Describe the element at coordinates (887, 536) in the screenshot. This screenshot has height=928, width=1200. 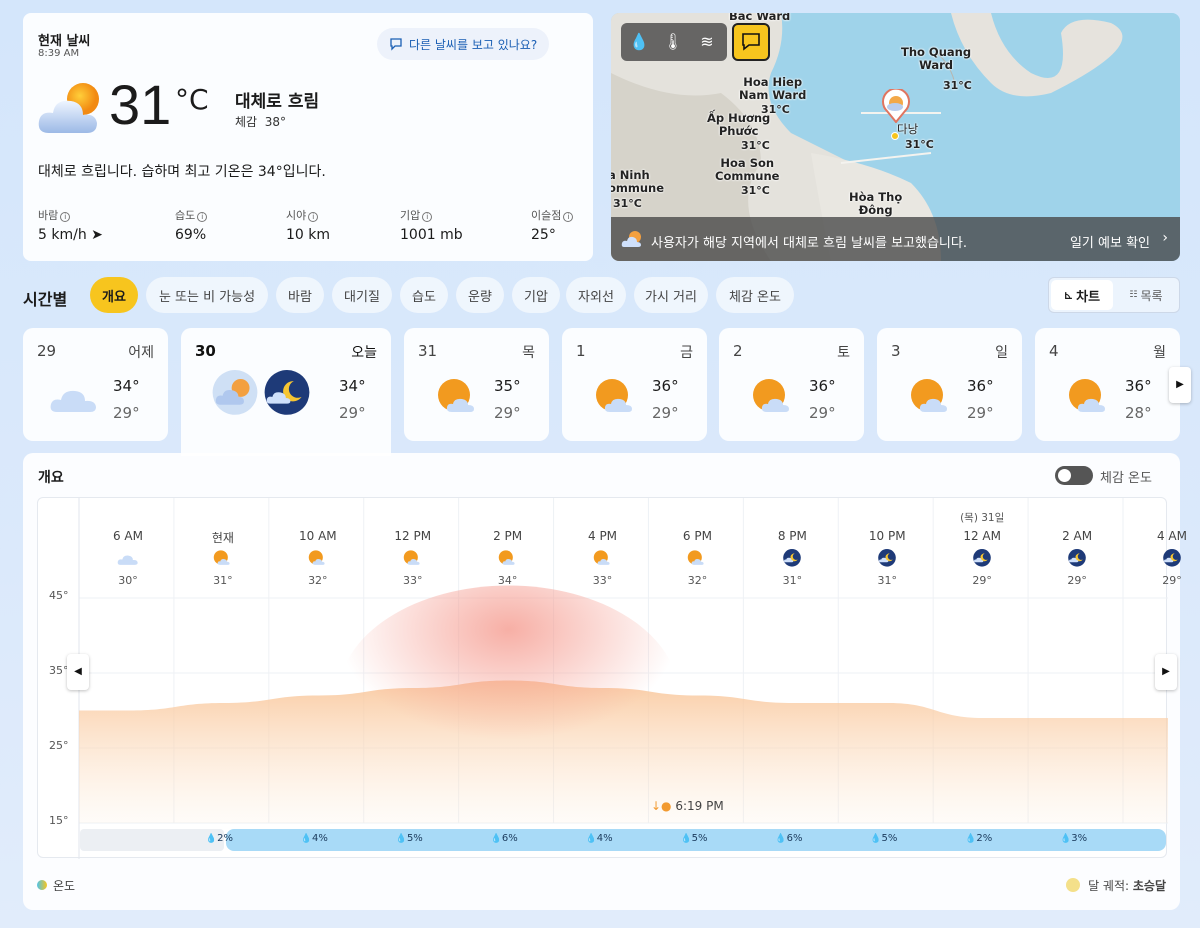
I see `hour-label: 10 PM` at that location.